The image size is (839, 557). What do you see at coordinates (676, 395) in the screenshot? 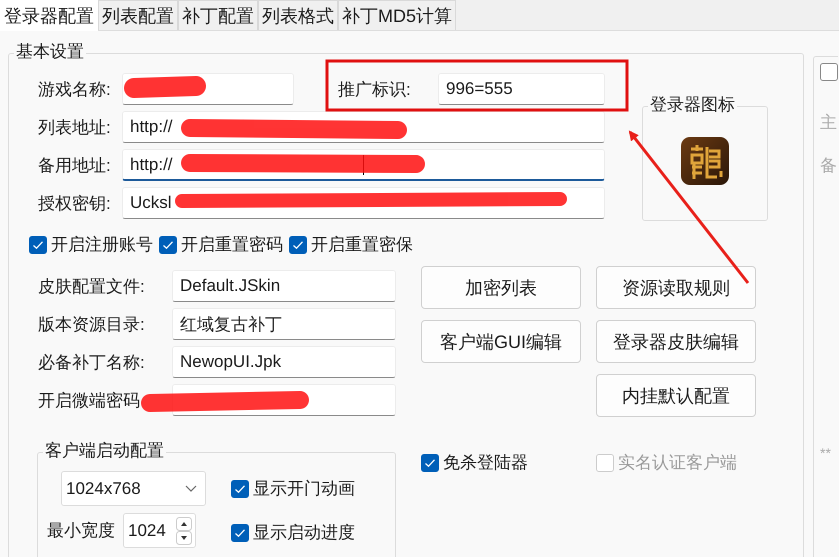
I see `action-button: 内挂默认配置` at bounding box center [676, 395].